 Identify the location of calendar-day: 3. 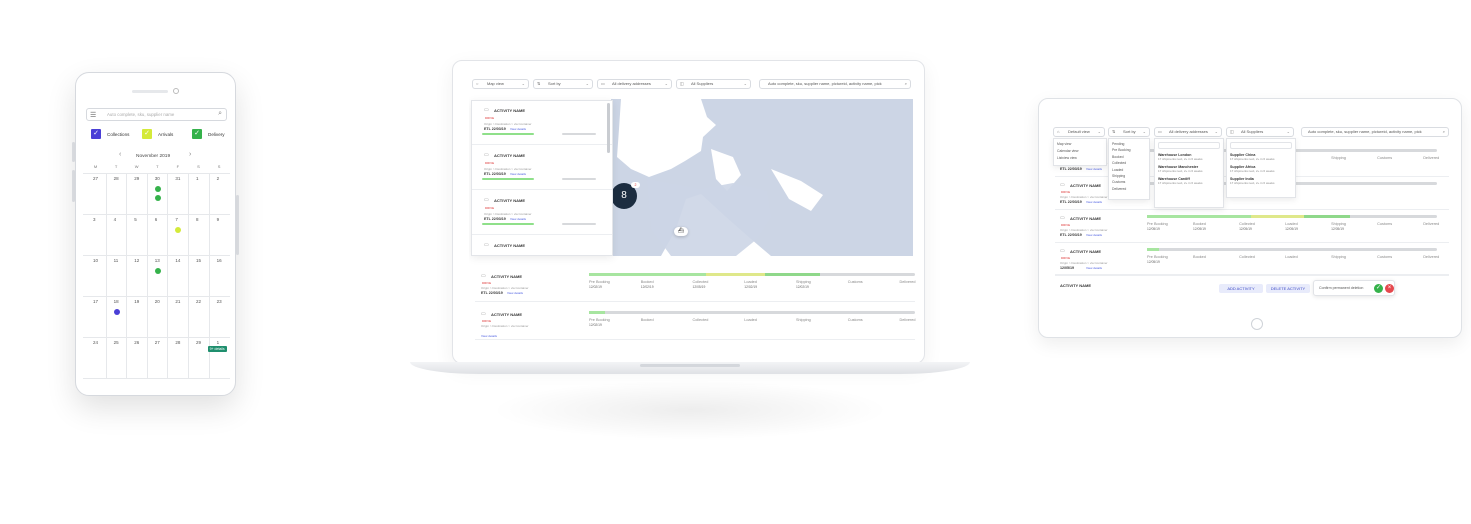
(94, 219).